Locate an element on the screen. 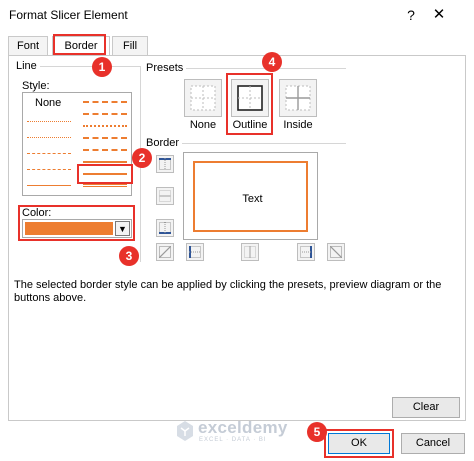 This screenshot has width=474, height=461. border-right-button is located at coordinates (306, 252).